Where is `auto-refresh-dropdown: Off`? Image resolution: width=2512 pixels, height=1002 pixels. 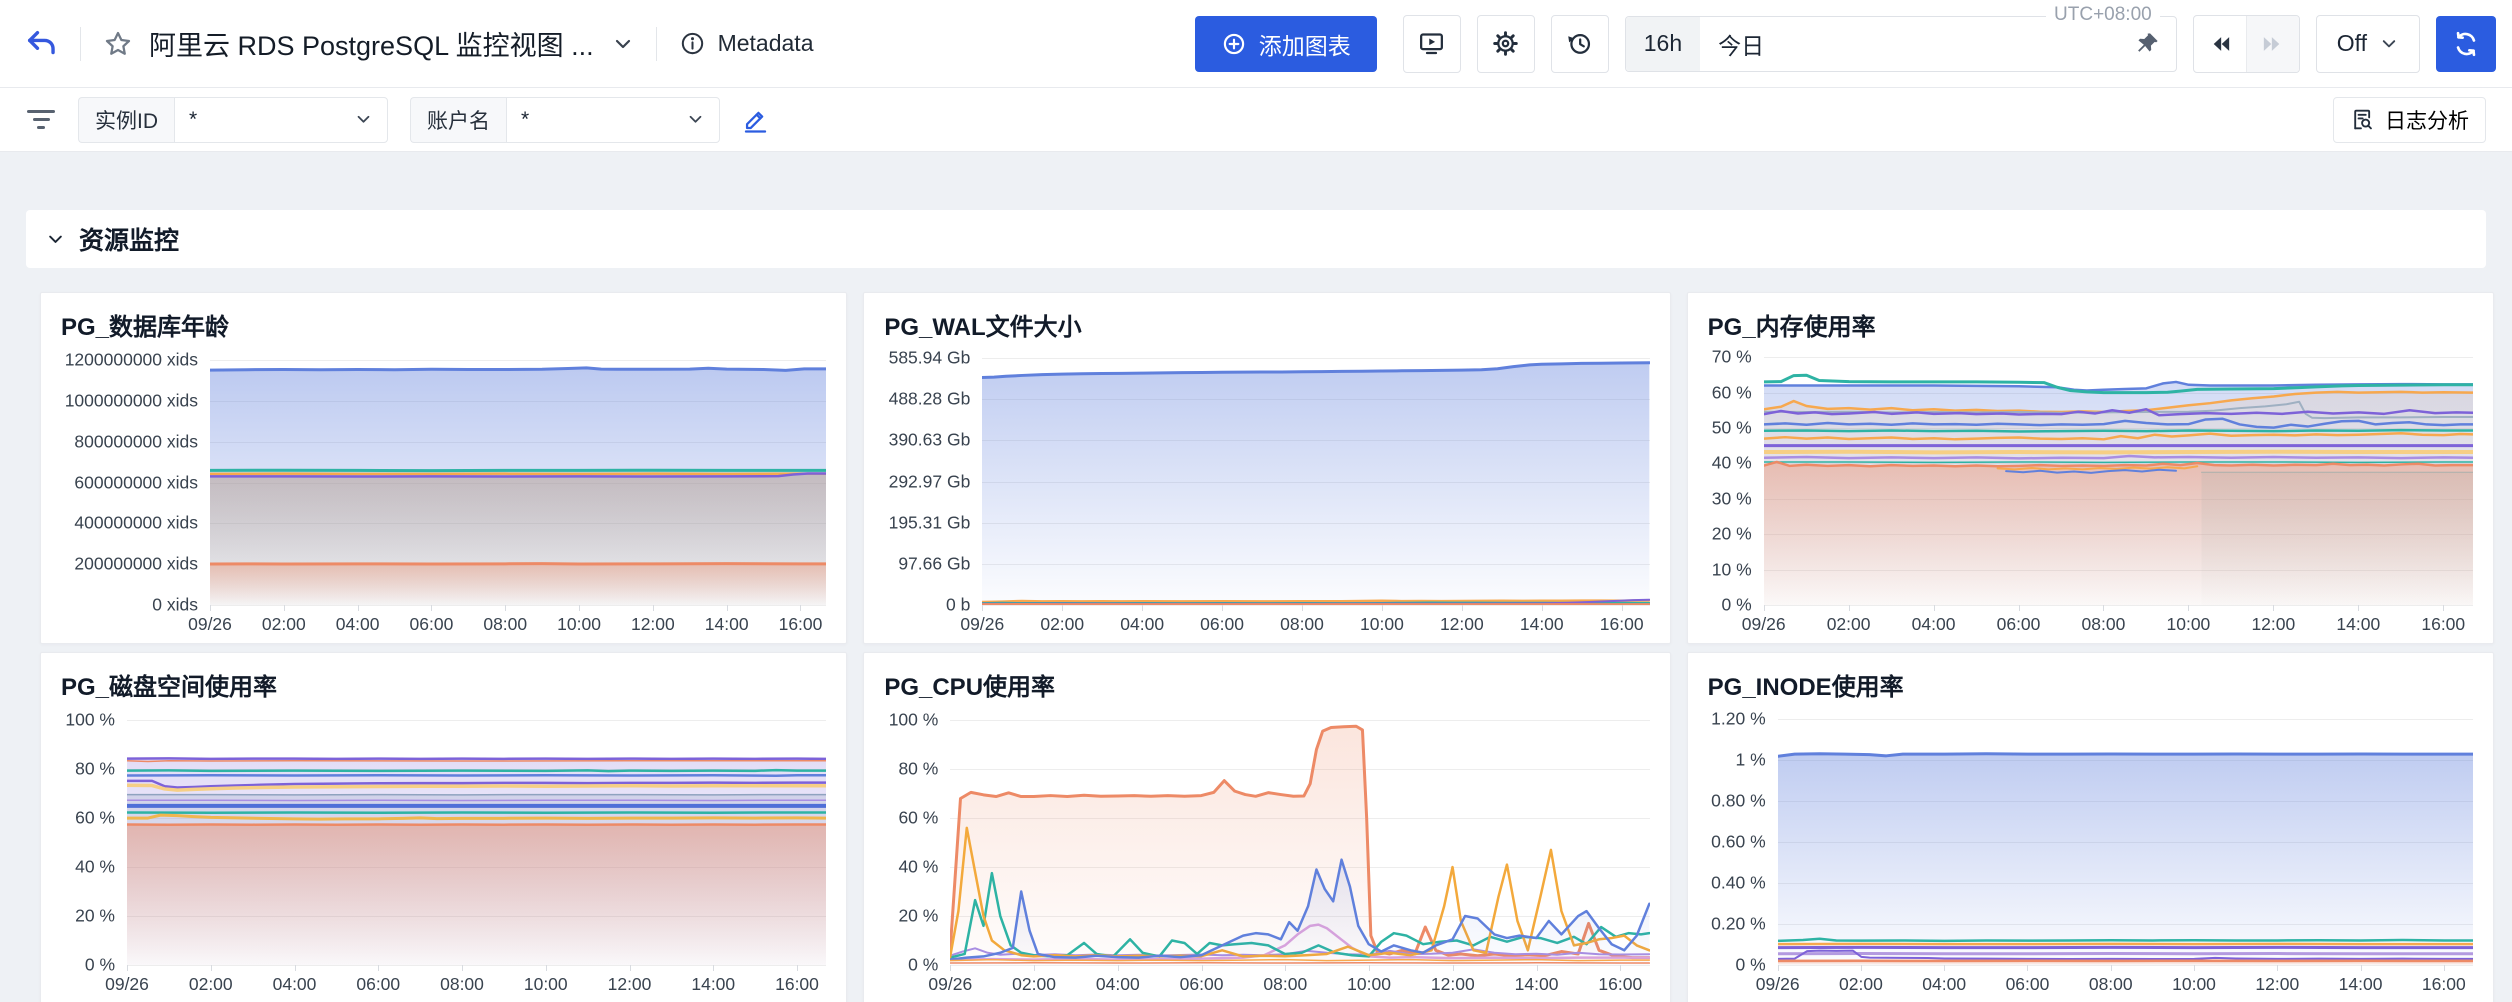
auto-refresh-dropdown: Off is located at coordinates (2367, 43).